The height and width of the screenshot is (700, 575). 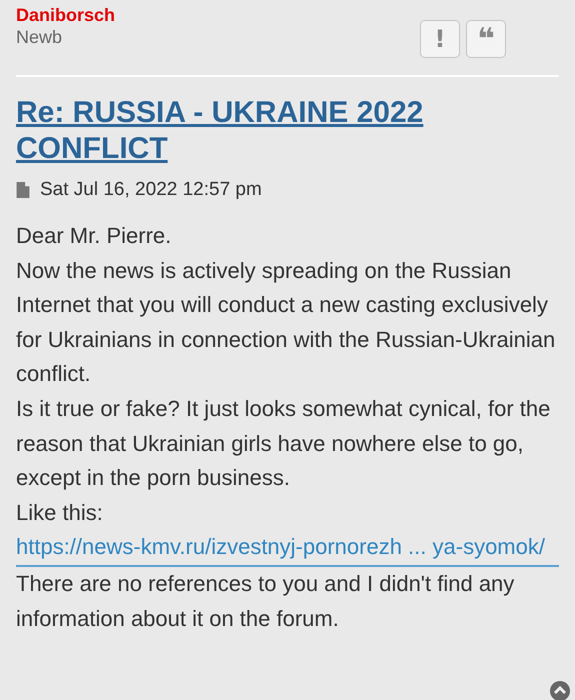 What do you see at coordinates (94, 236) in the screenshot?
I see `post-text: Dear Mr. Pierre.` at bounding box center [94, 236].